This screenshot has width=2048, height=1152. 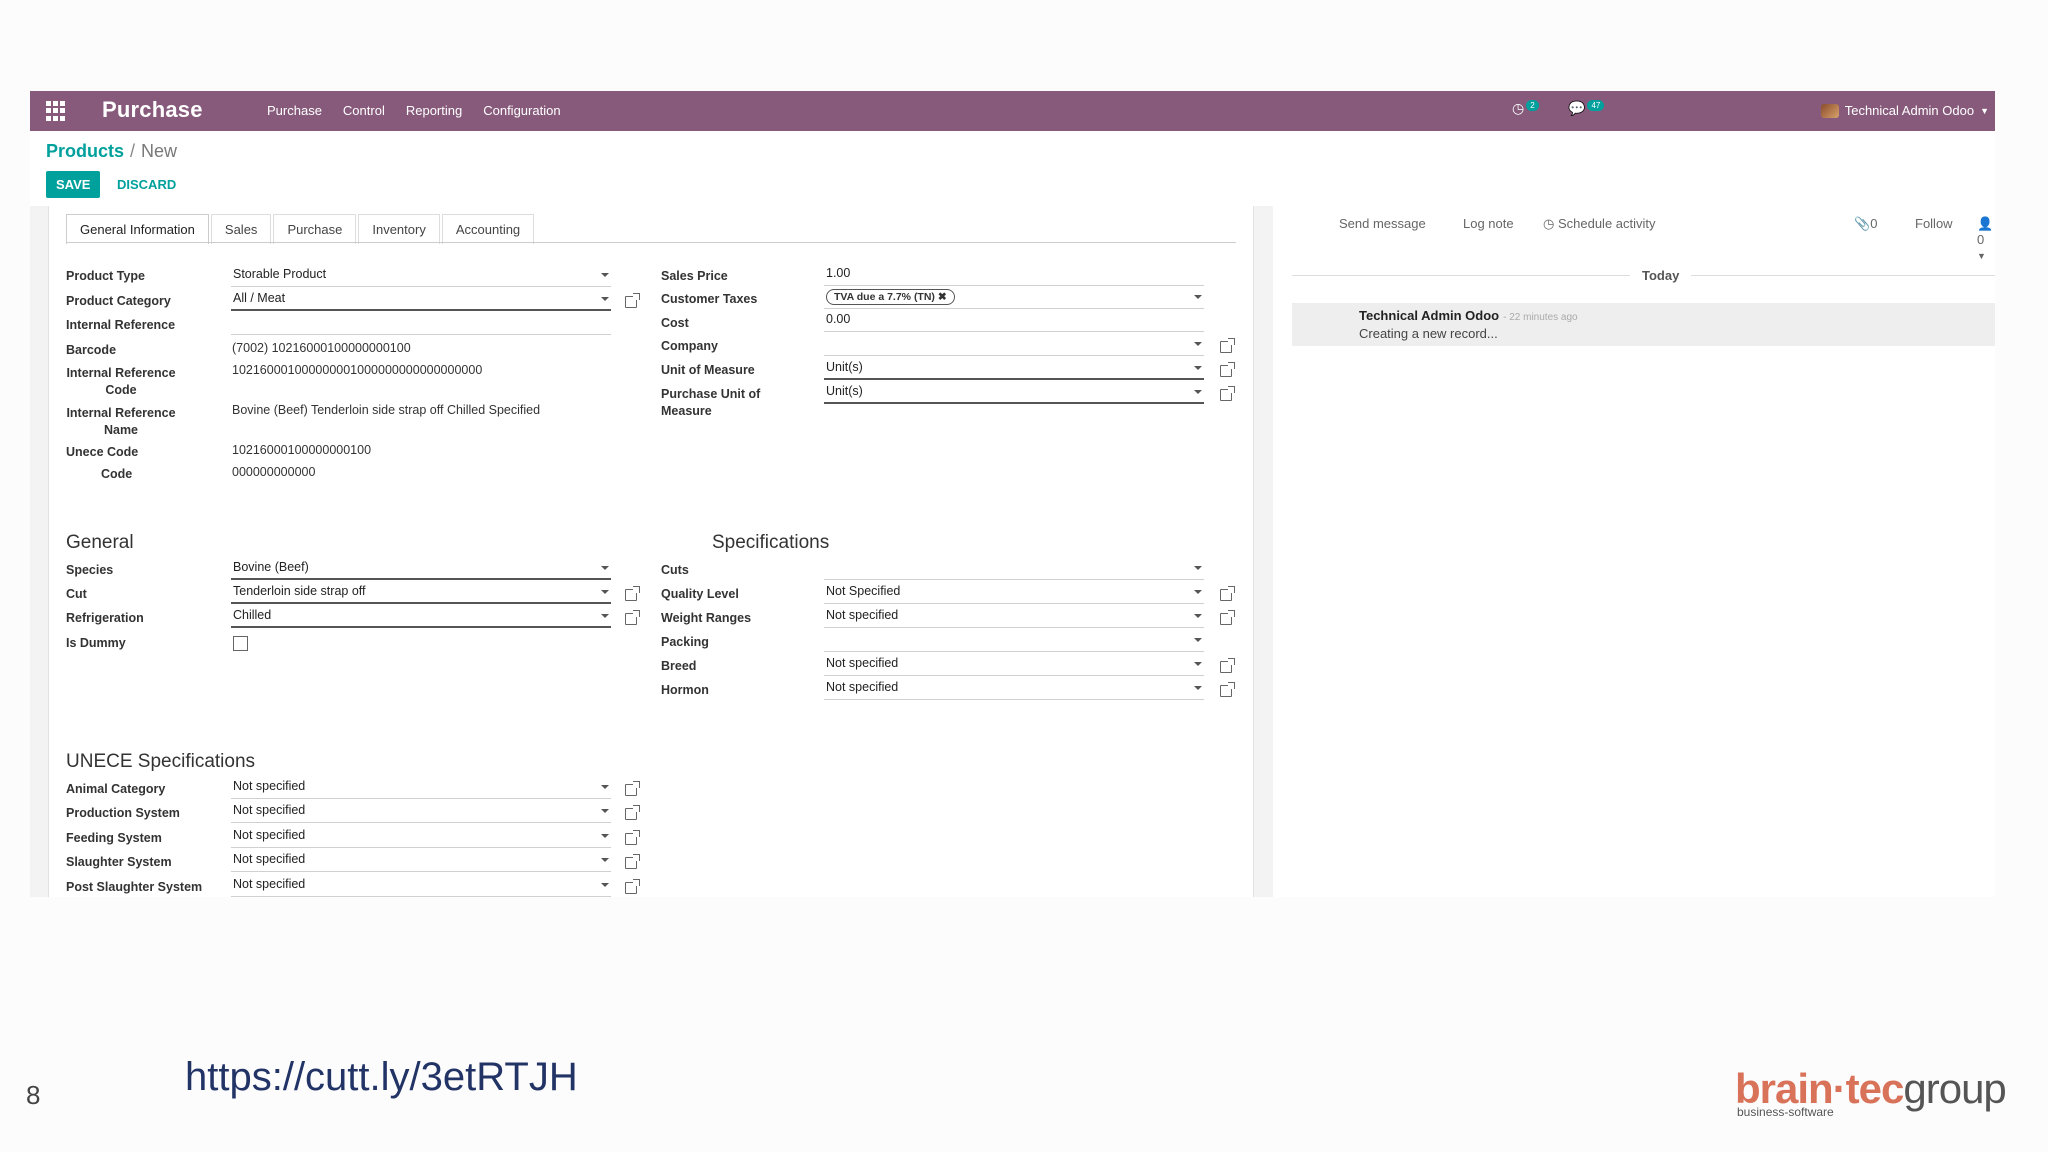 I want to click on slaughter-system-value: Not specified, so click(x=269, y=859).